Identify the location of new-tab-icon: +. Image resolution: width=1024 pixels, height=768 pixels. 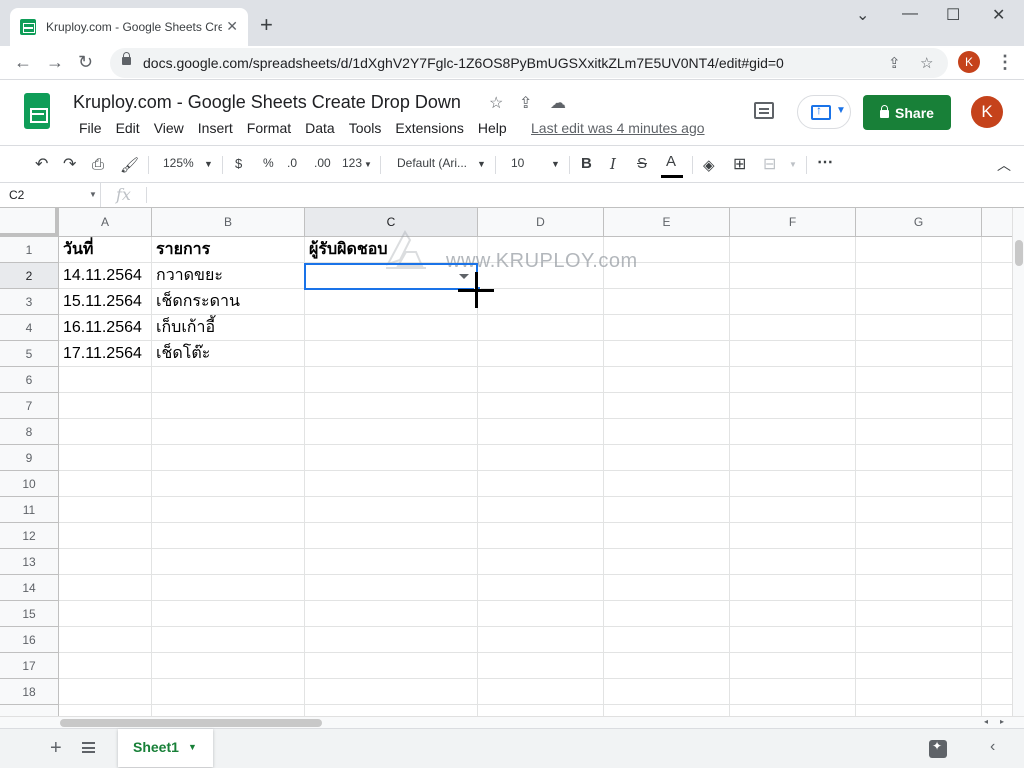
(266, 25).